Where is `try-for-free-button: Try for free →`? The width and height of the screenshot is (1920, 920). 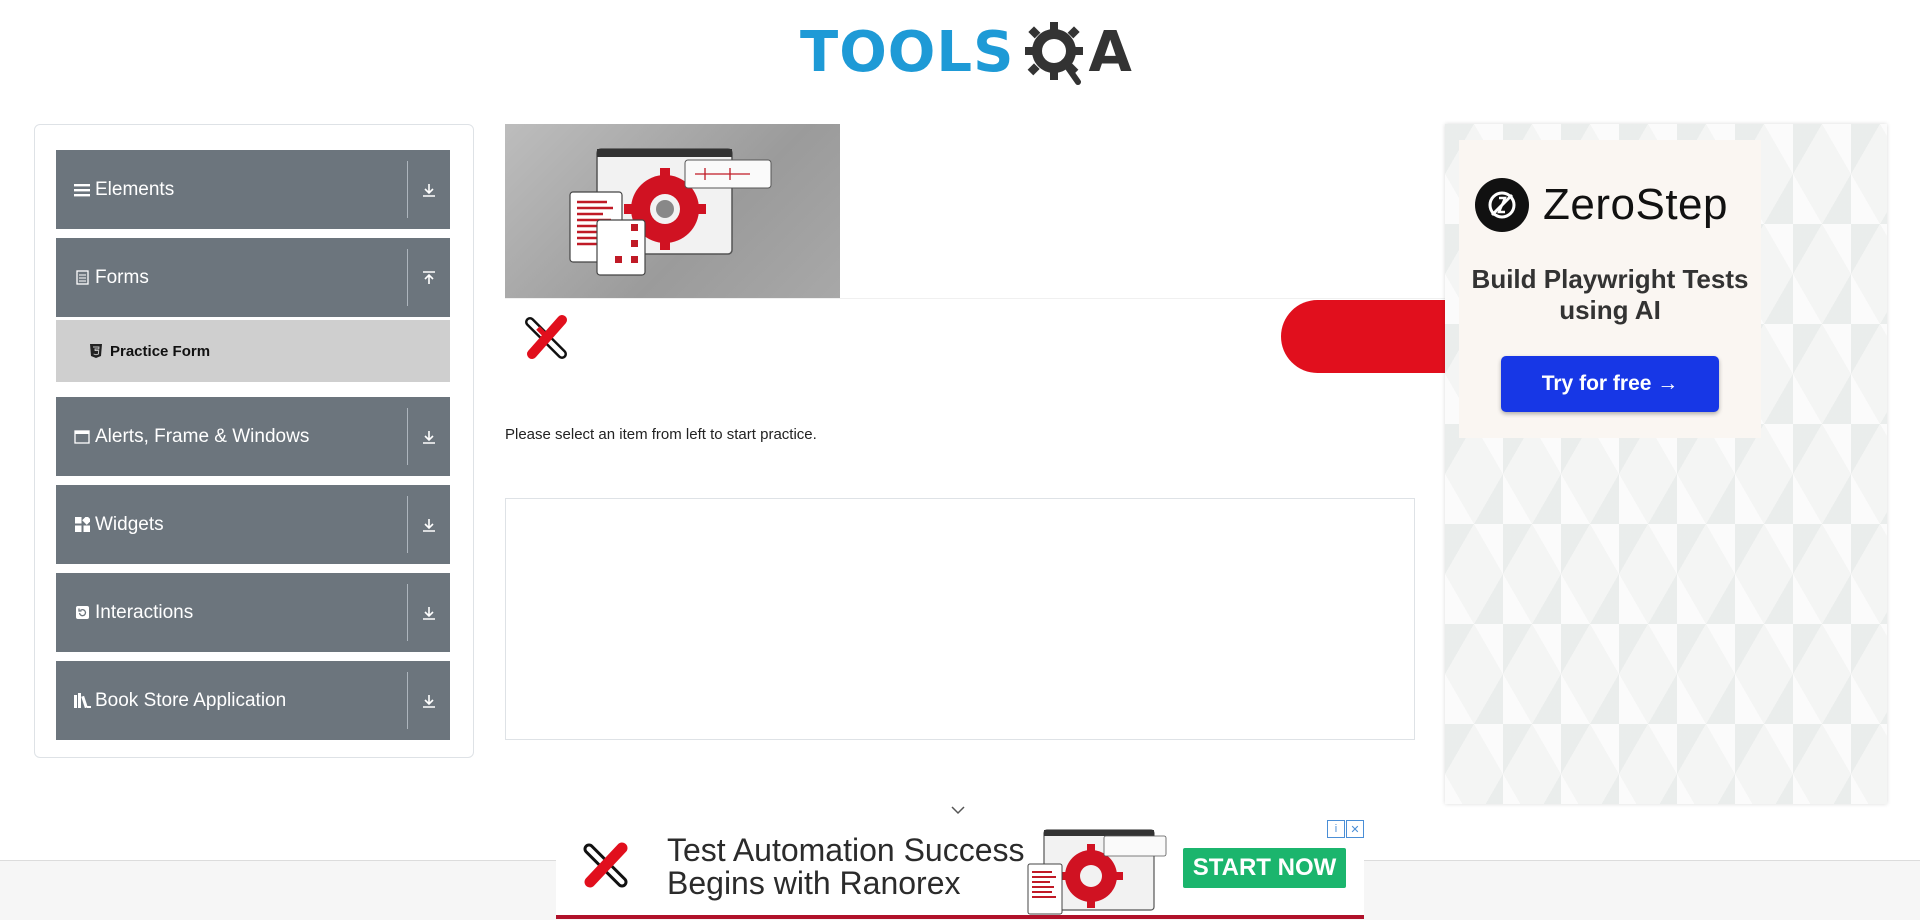 try-for-free-button: Try for free → is located at coordinates (1610, 384).